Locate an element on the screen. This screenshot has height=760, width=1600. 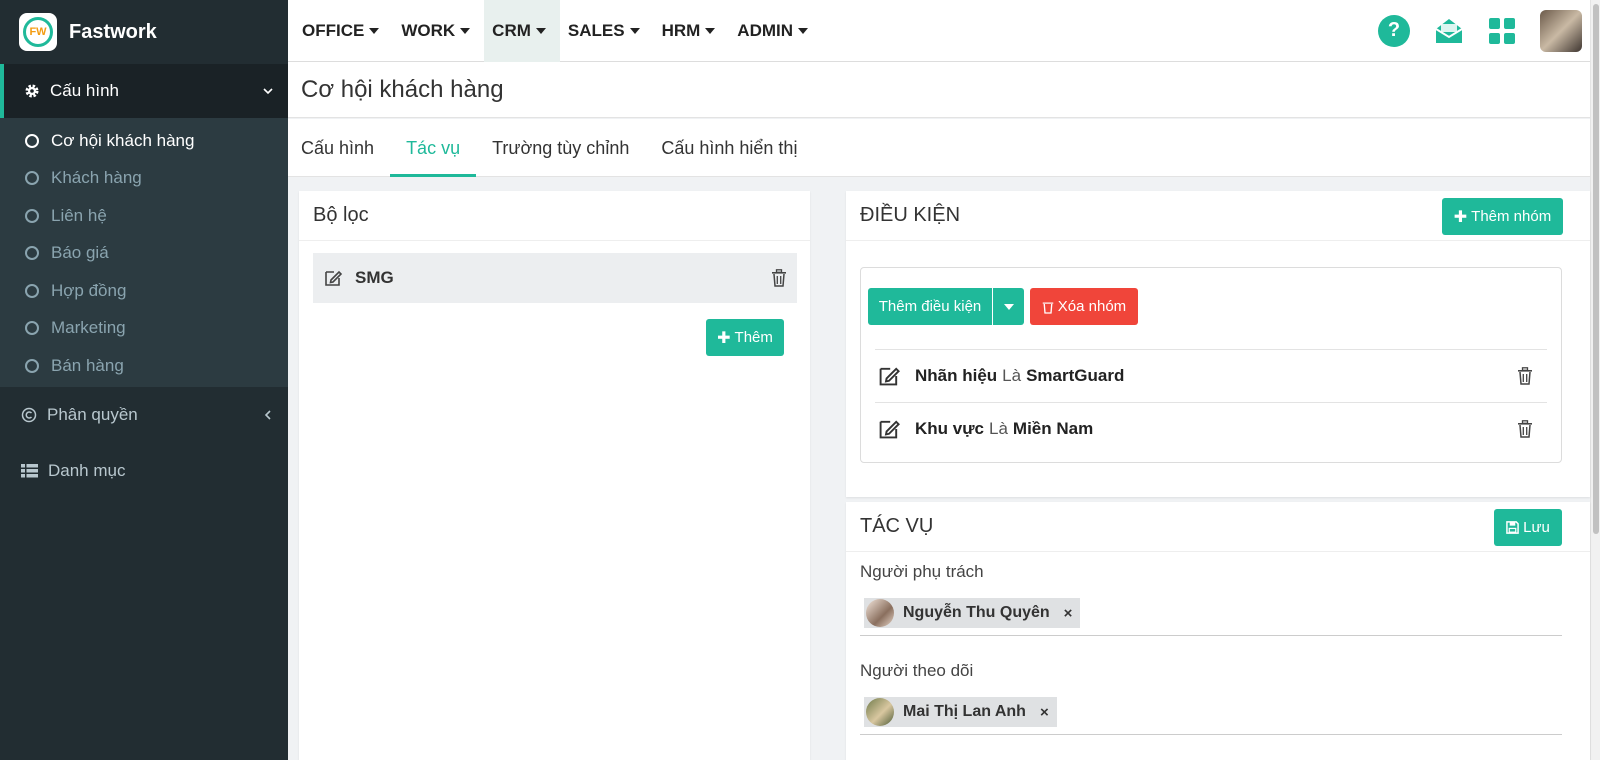
add-condition-label: Thêm điều kiện is located at coordinates (930, 306).